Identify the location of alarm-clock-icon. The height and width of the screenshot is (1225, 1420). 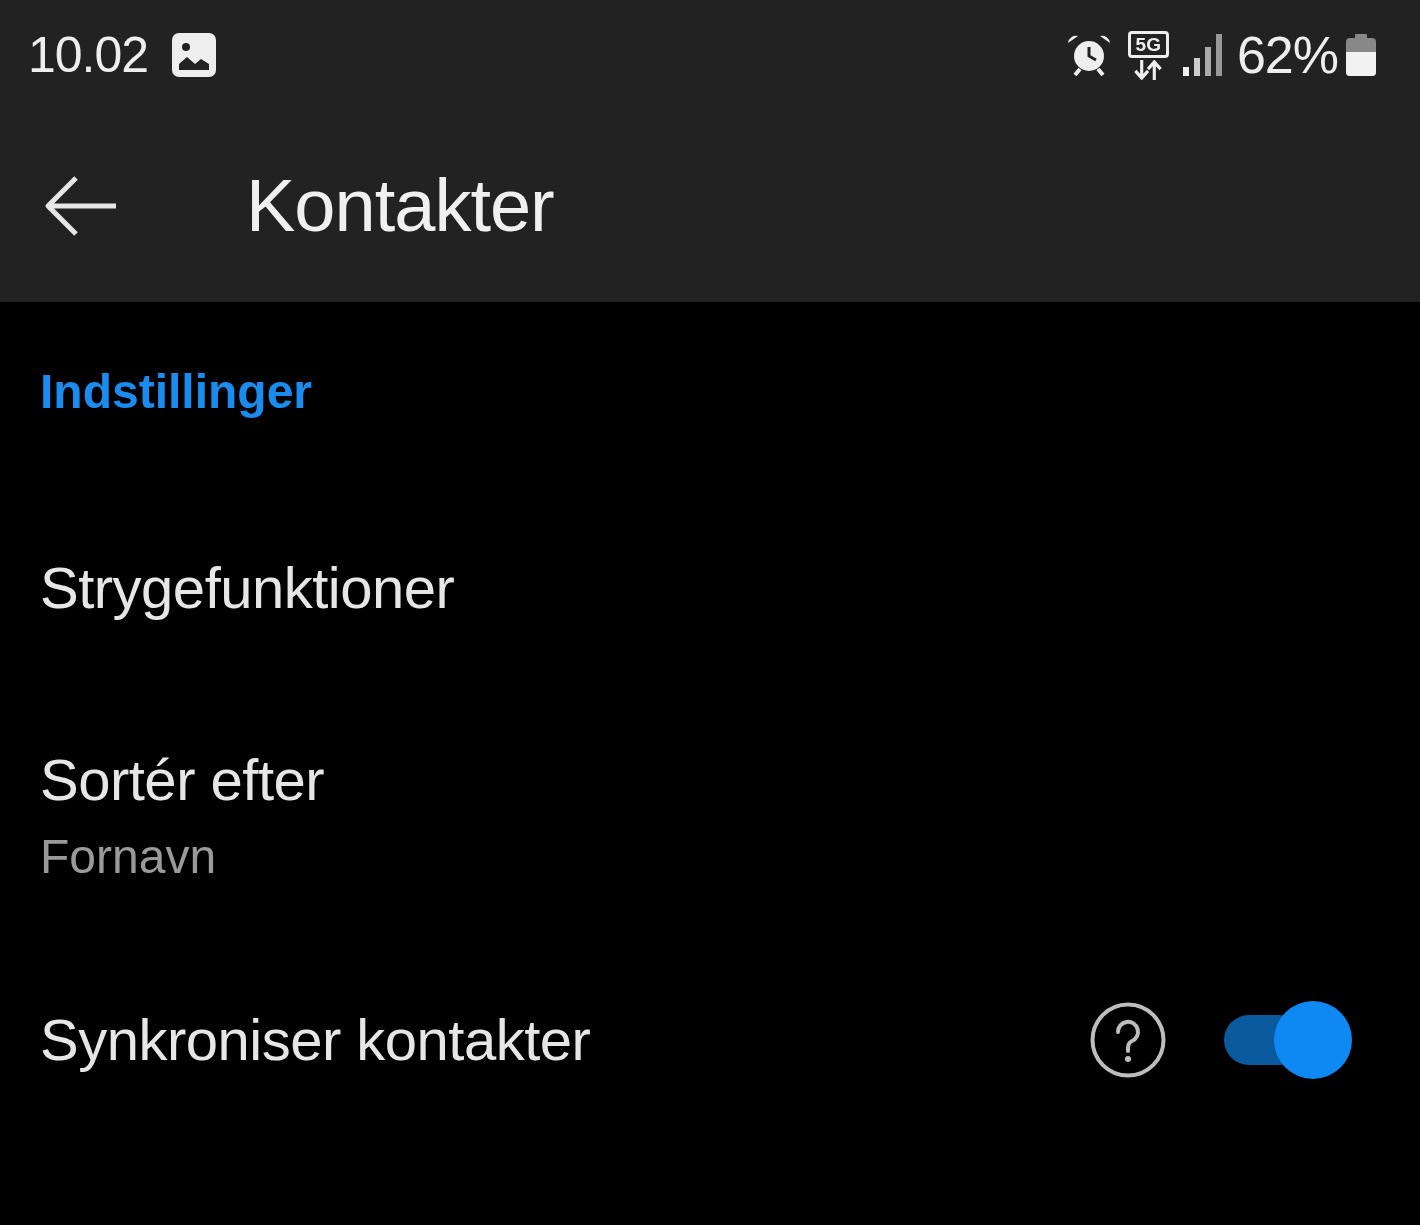
(1088, 55).